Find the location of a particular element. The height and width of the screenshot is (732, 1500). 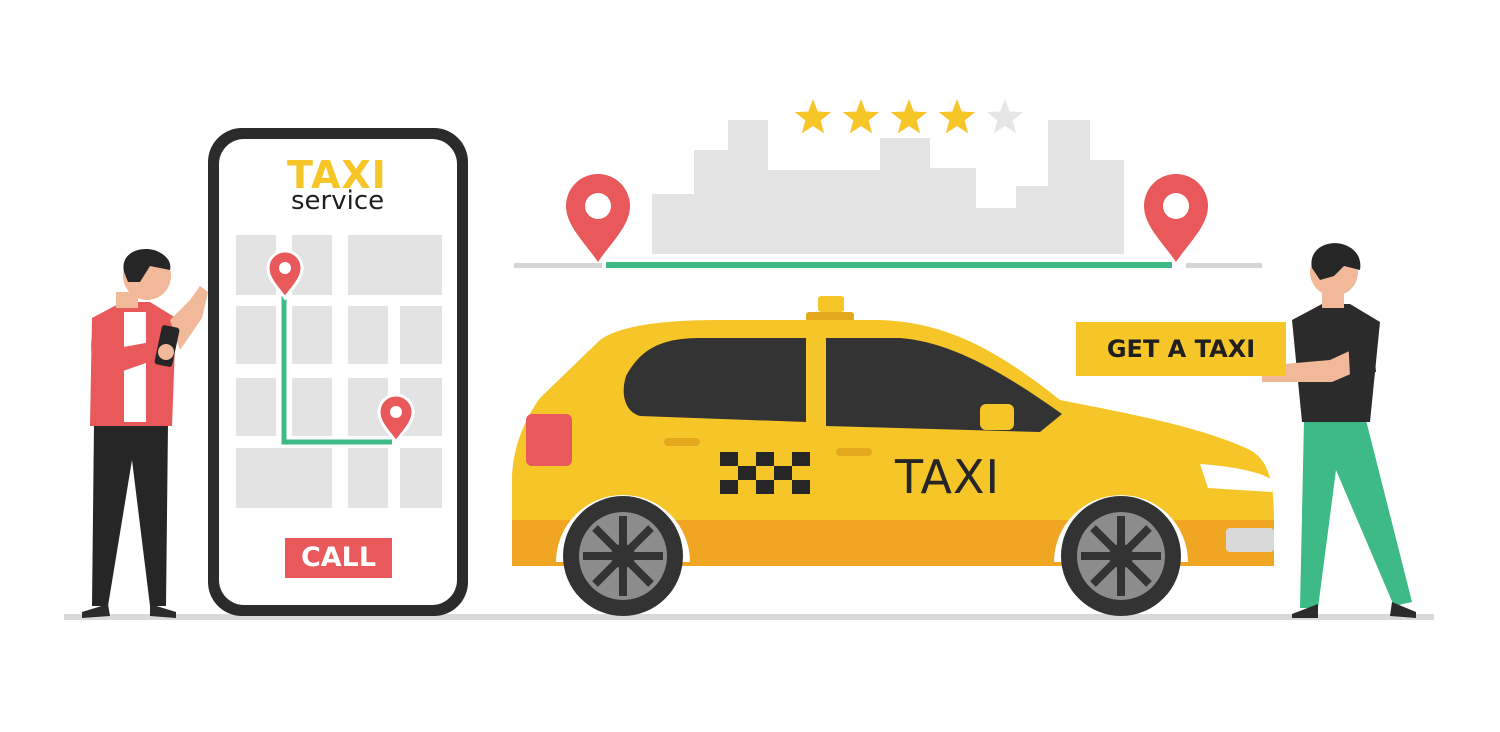

man-with-phone is located at coordinates (145, 433).